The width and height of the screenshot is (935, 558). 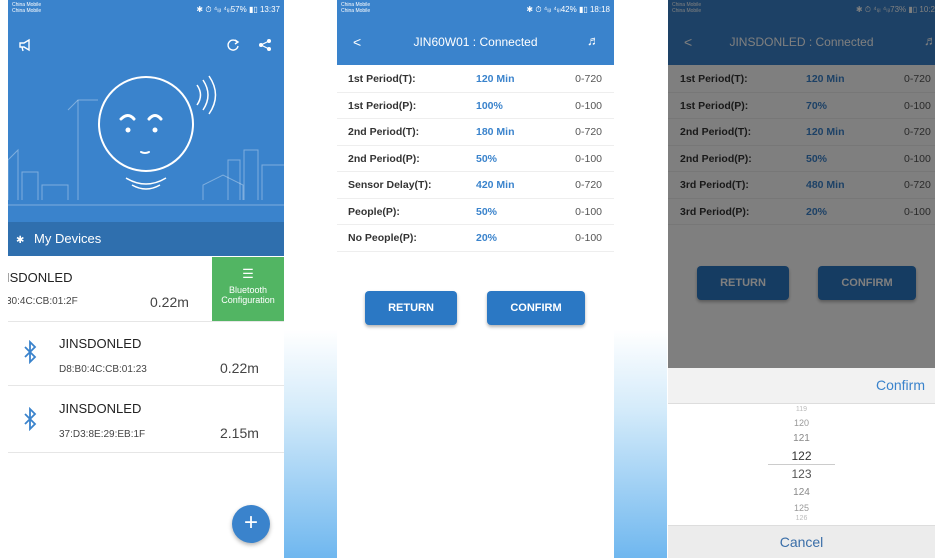 What do you see at coordinates (801, 464) in the screenshot?
I see `number-picker: 119 120 121 122 123 124 125 126` at bounding box center [801, 464].